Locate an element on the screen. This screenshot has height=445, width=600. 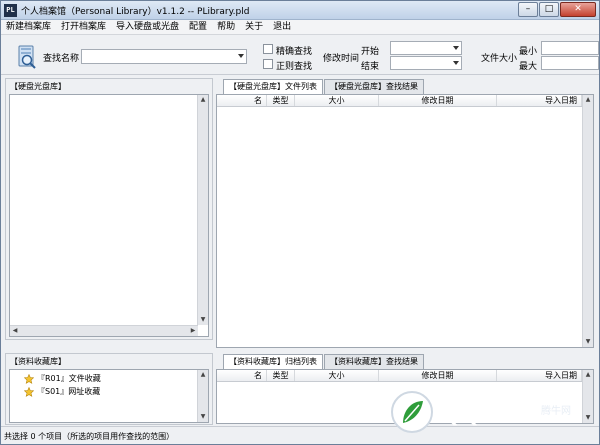
close-button: ✕ is located at coordinates (578, 9).